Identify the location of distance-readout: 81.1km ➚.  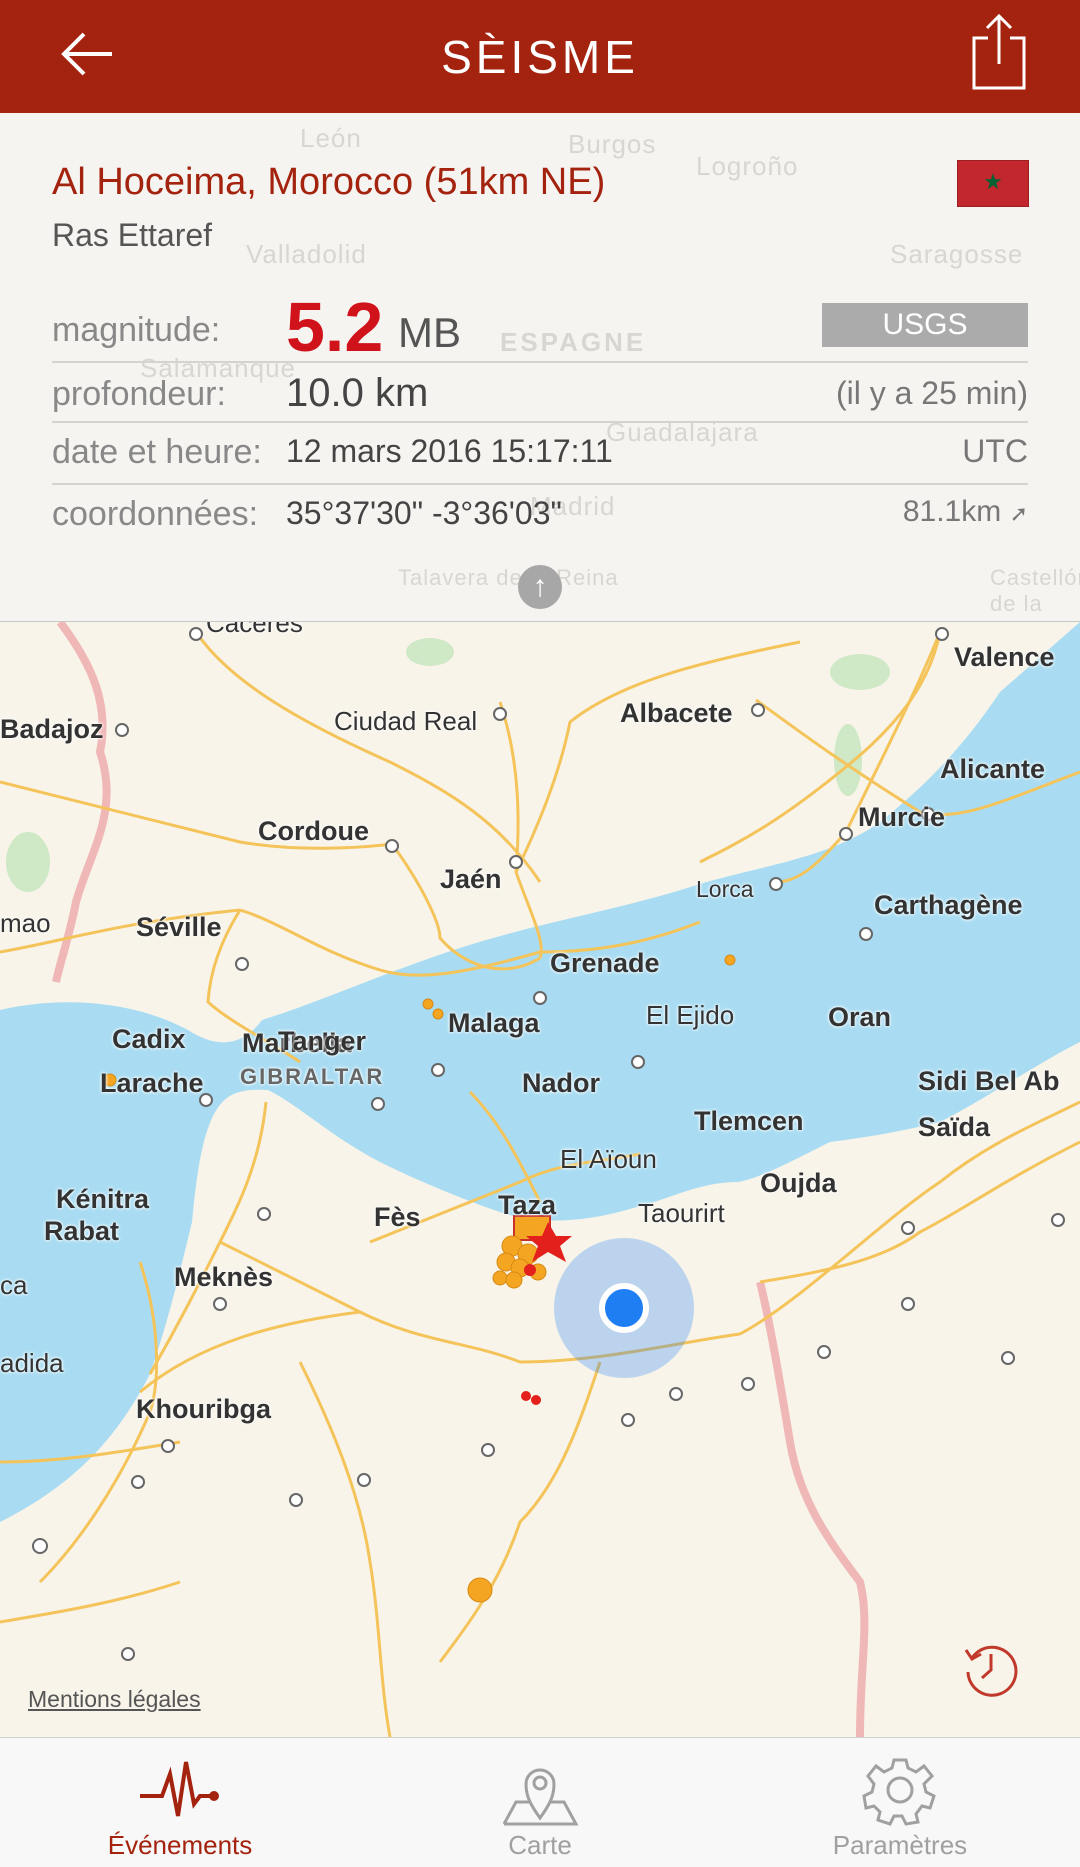
(965, 512).